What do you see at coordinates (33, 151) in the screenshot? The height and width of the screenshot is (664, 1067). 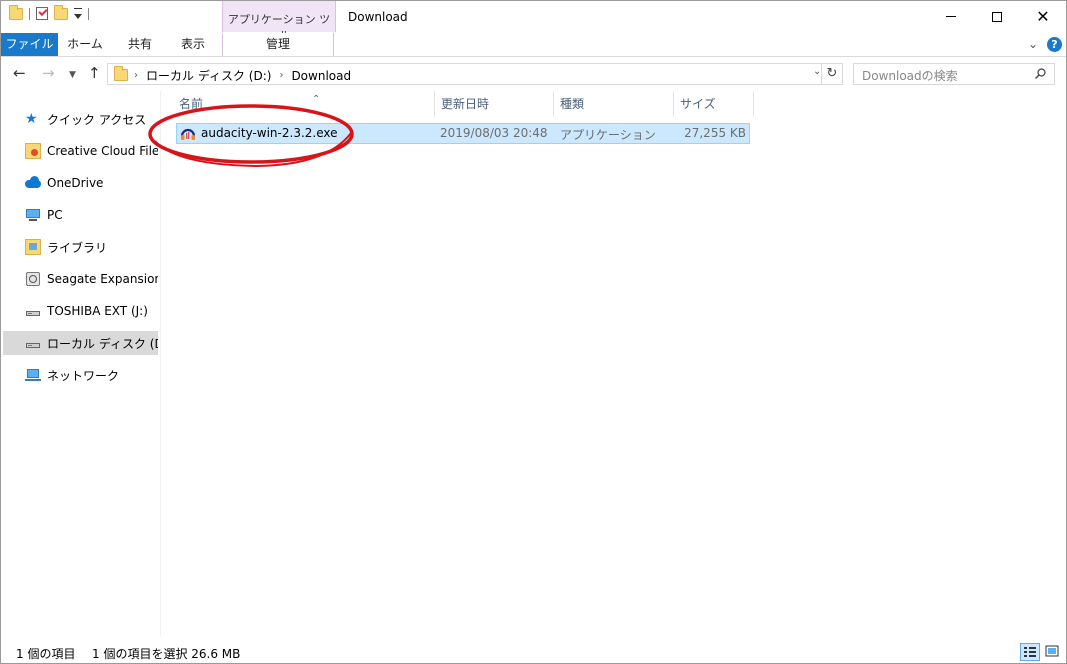 I see `creative-cloud-folder-icon` at bounding box center [33, 151].